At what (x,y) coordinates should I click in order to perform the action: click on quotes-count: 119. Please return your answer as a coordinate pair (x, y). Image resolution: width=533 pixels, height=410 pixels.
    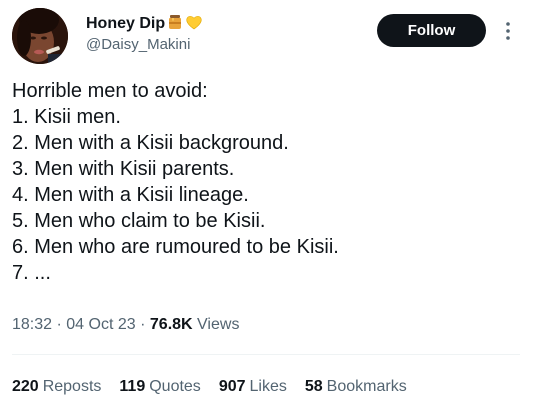
    Looking at the image, I should click on (132, 386).